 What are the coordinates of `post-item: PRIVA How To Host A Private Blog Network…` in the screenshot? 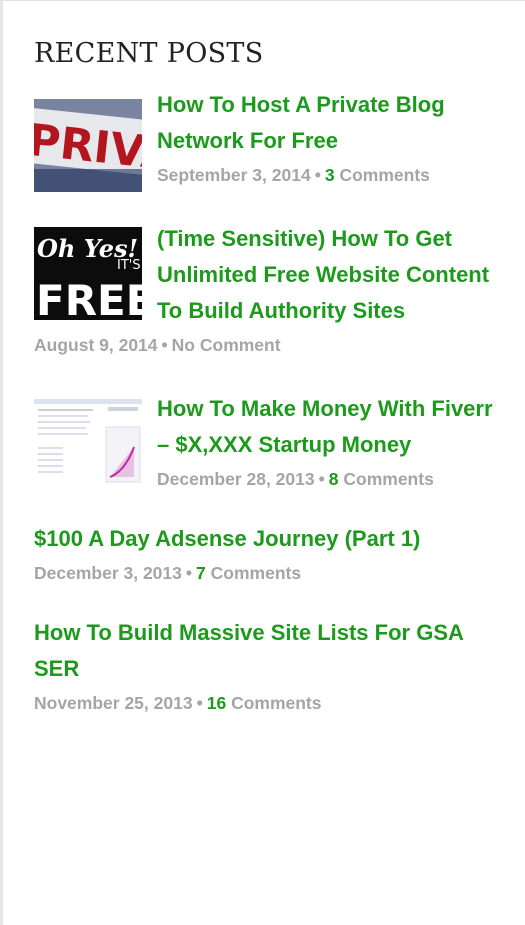 It's located at (264, 139).